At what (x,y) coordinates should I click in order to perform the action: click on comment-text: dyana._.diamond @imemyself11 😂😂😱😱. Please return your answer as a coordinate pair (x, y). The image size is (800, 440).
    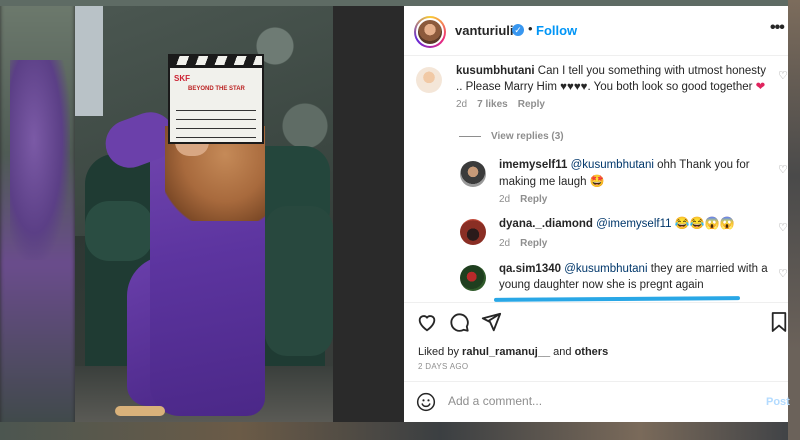
    Looking at the image, I should click on (634, 223).